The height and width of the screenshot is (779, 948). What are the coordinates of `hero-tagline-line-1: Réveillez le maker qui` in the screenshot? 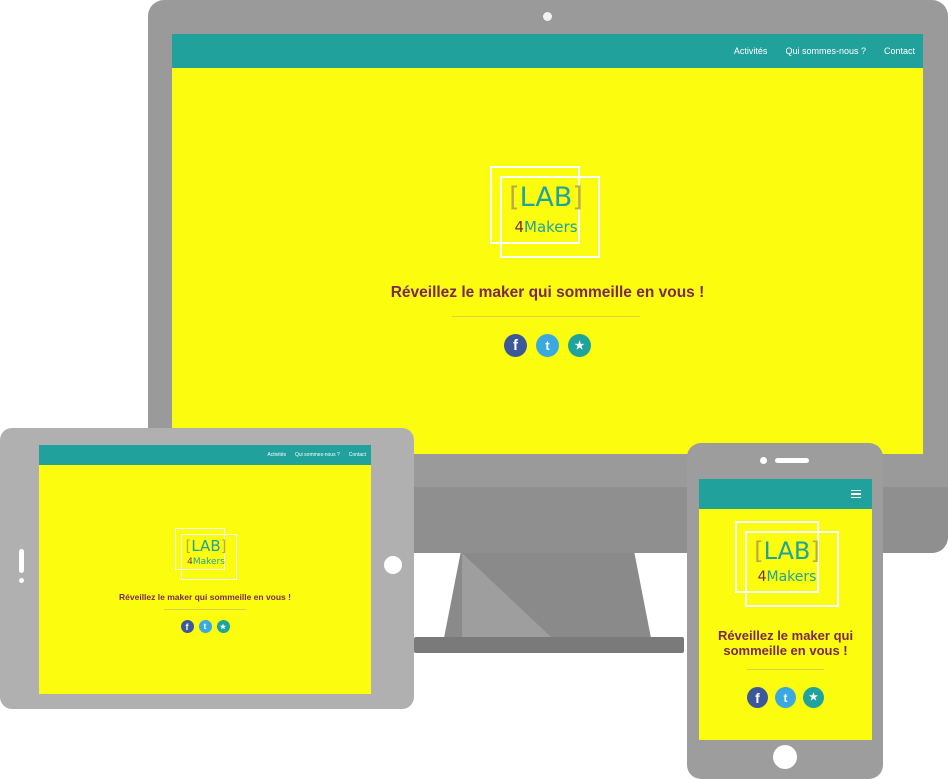 It's located at (785, 635).